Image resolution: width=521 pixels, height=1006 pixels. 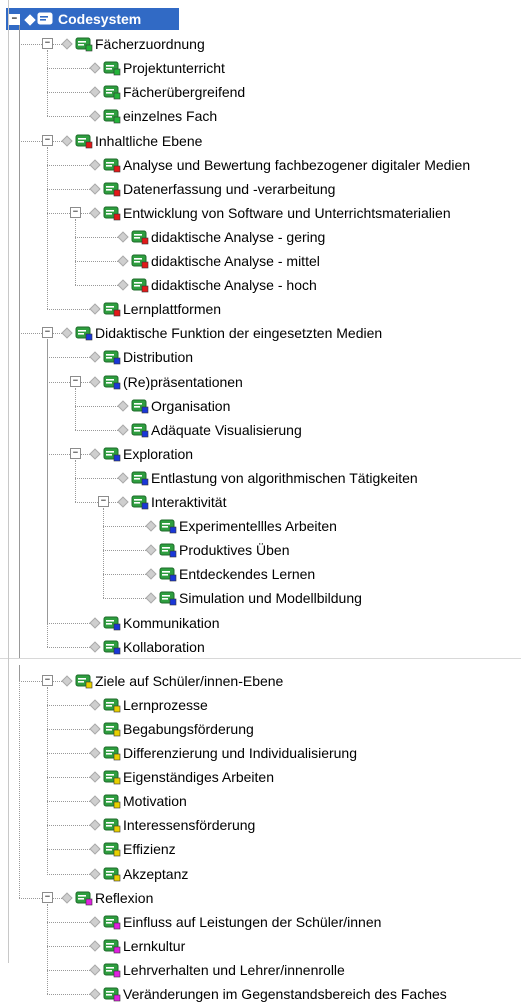 I want to click on tree-node-label: Simulation und Modellbildung, so click(x=270, y=598).